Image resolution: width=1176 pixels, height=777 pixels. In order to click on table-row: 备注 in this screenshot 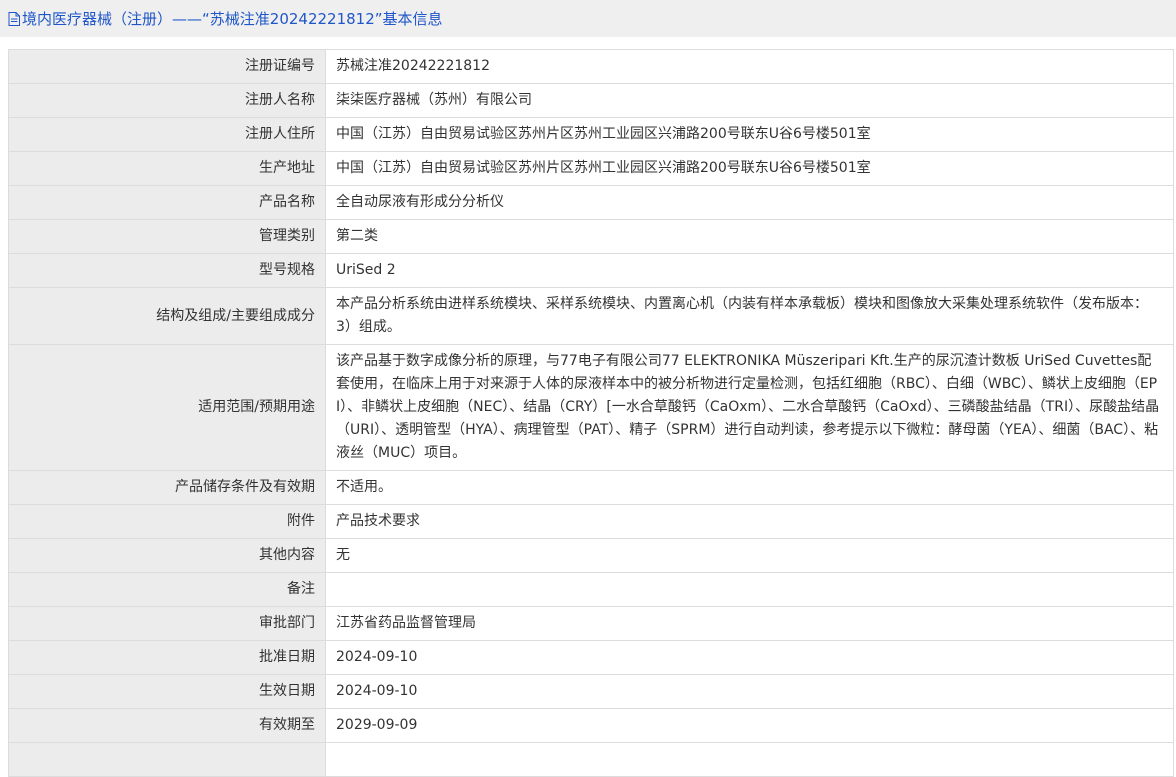, I will do `click(591, 589)`.